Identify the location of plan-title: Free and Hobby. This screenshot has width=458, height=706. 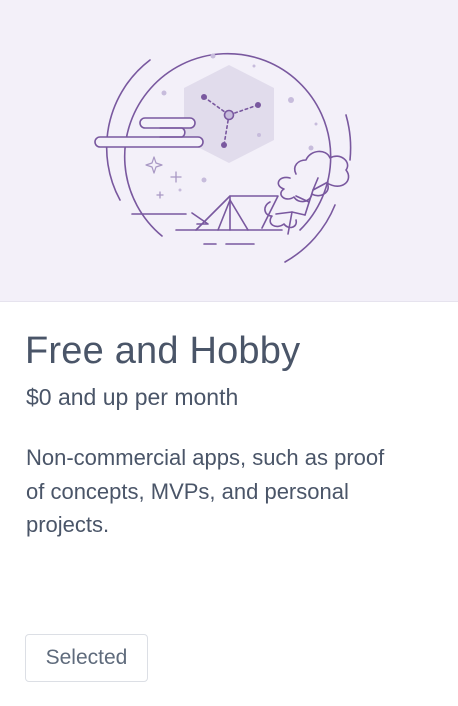
(163, 351).